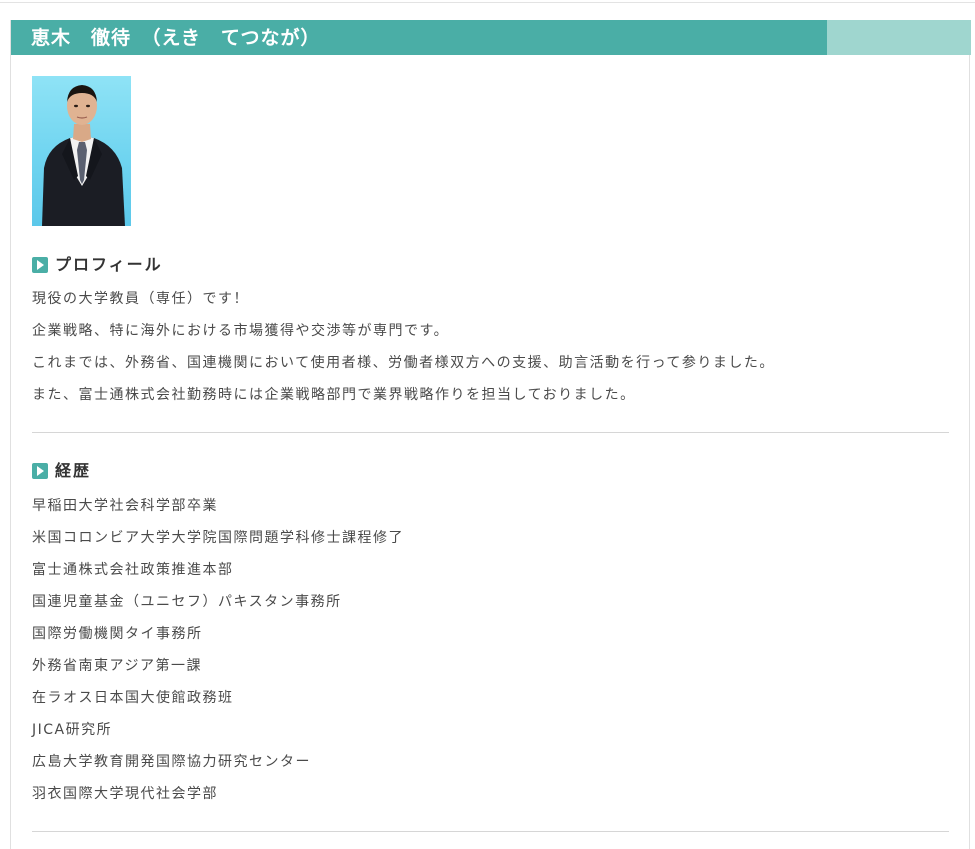  Describe the element at coordinates (125, 506) in the screenshot. I see `career-line: 早稲田大学社会科学部卒業` at that location.